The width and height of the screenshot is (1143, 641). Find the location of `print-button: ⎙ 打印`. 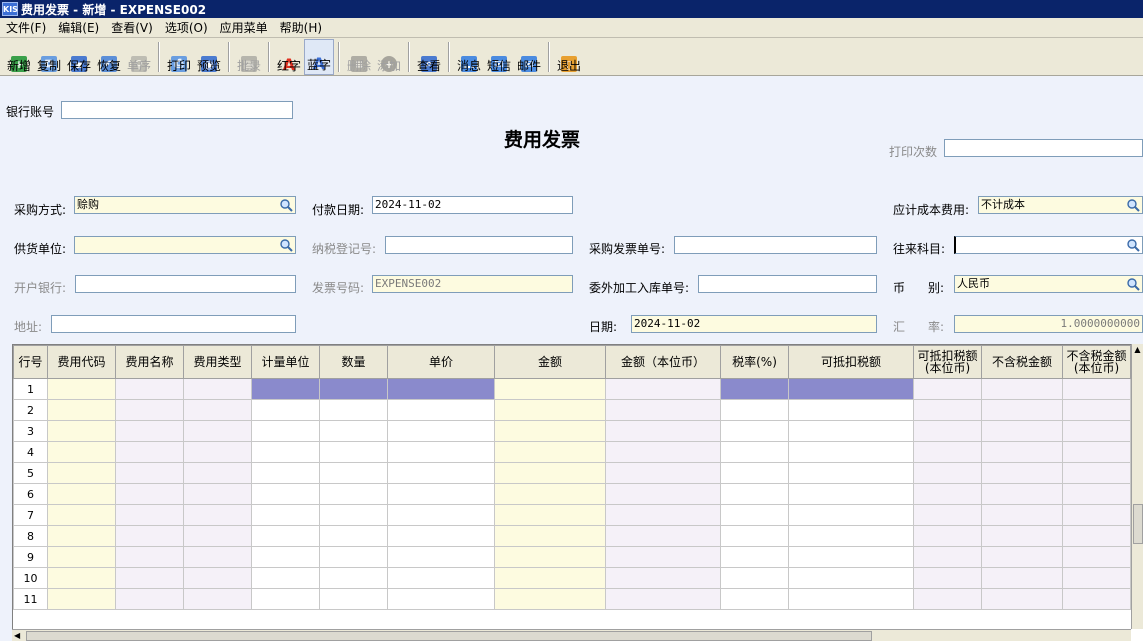

print-button: ⎙ 打印 is located at coordinates (179, 57).